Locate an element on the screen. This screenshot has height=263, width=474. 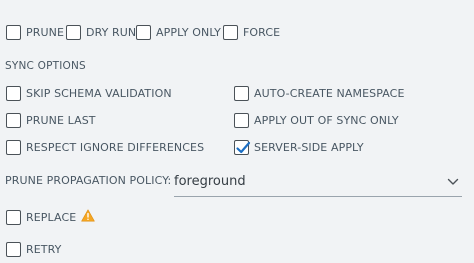
auto-create-namespace-label: AUTO-CREATE NAMESPACE is located at coordinates (329, 93).